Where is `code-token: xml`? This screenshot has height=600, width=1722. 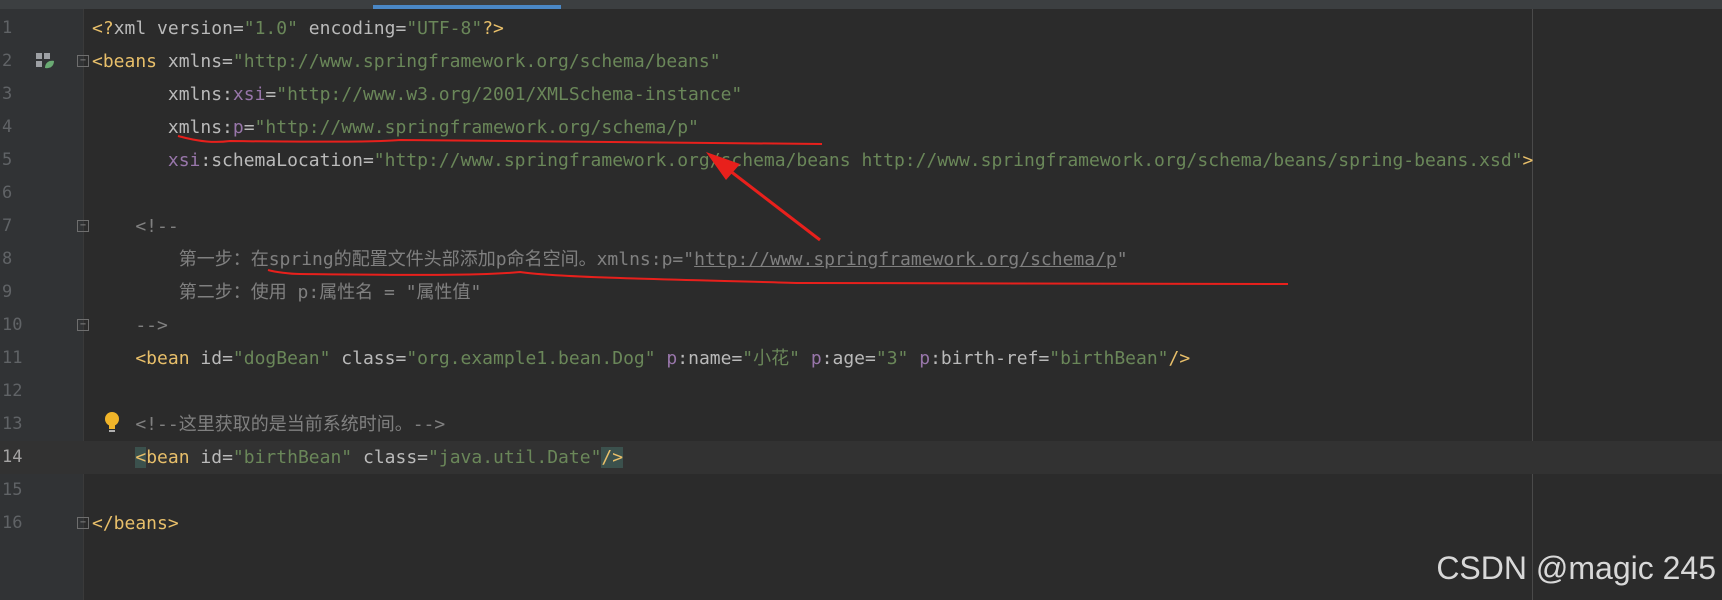
code-token: xml is located at coordinates (135, 28).